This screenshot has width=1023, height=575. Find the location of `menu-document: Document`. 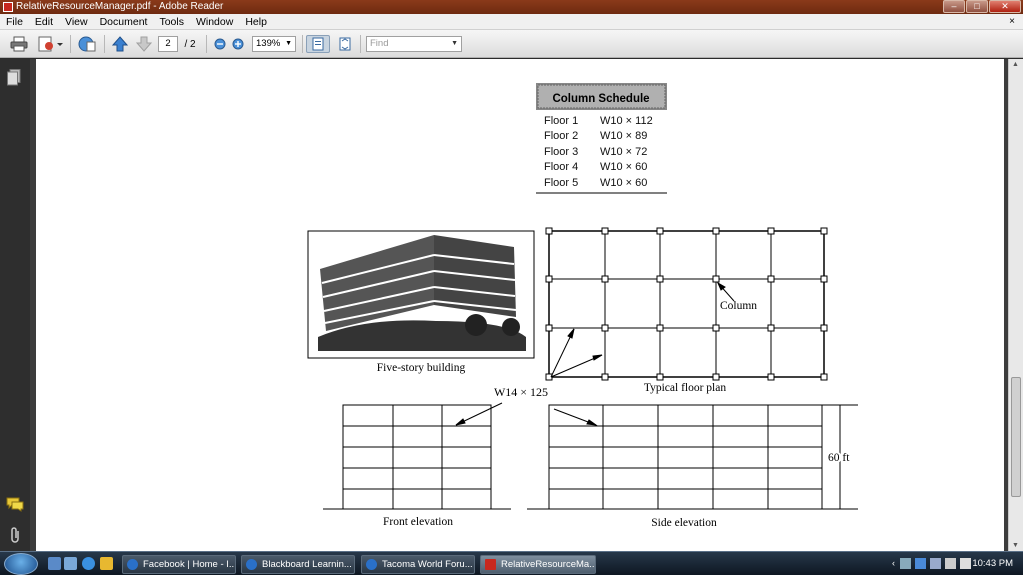

menu-document: Document is located at coordinates (124, 21).